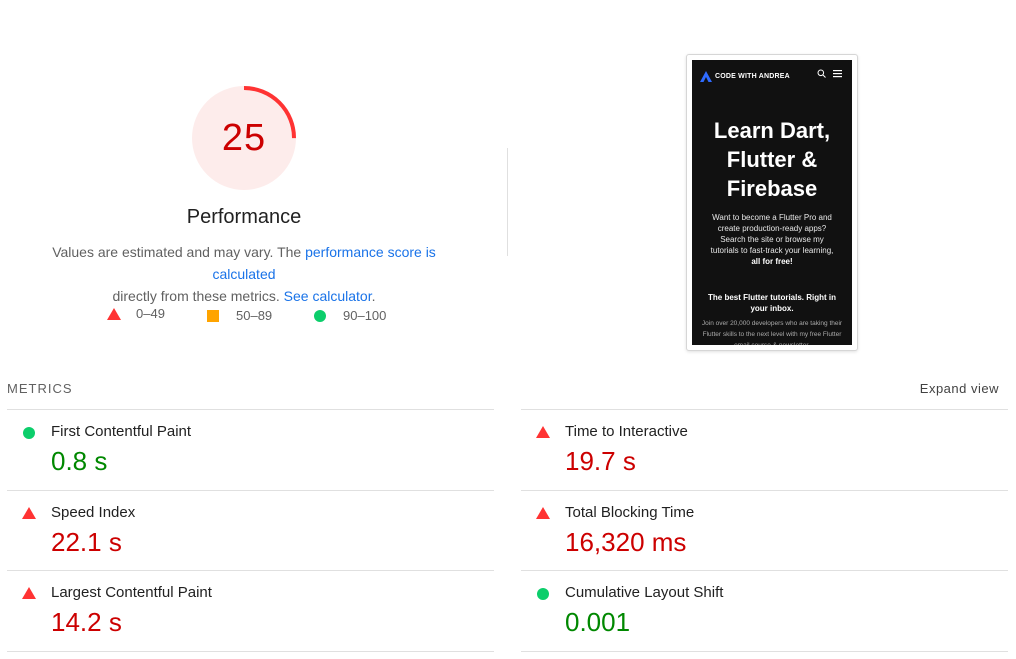  What do you see at coordinates (821, 73) in the screenshot?
I see `search-icon` at bounding box center [821, 73].